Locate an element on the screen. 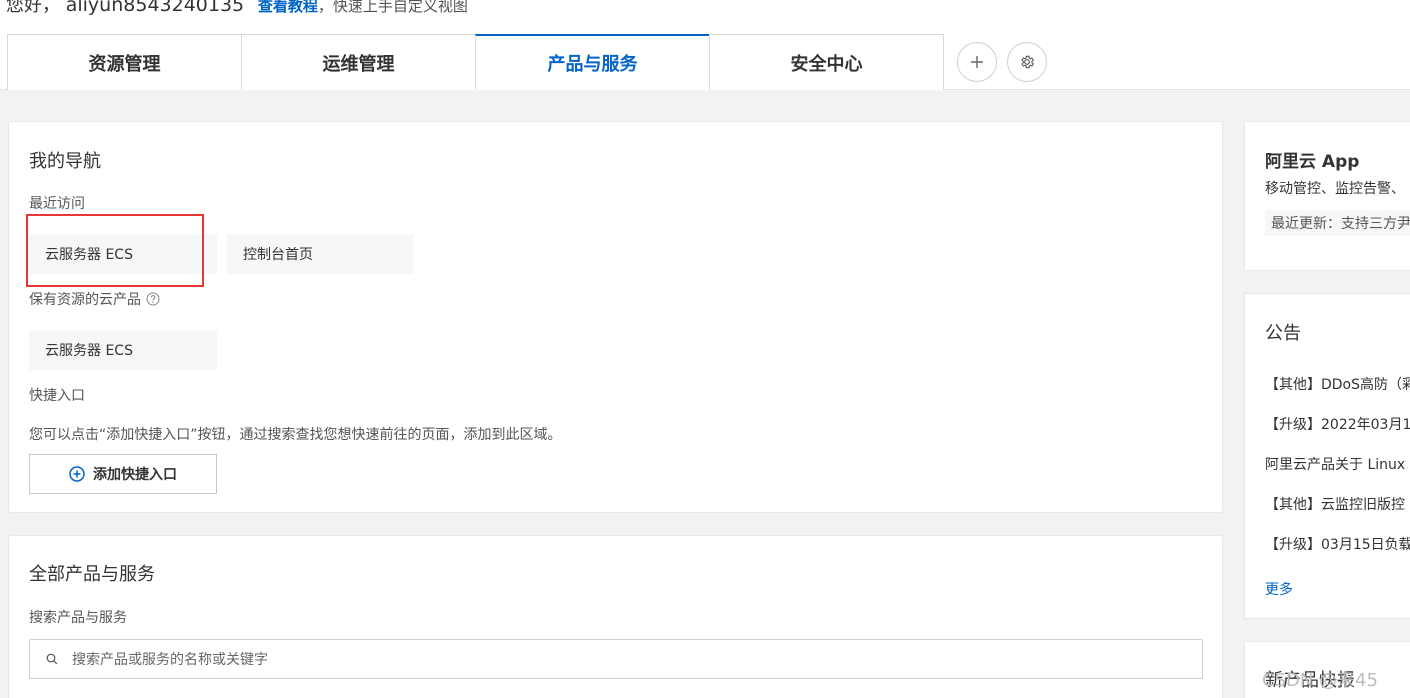 This screenshot has width=1410, height=698. view-tabs: 资源管理 运维管理 产品与服务 安全中心 is located at coordinates (475, 62).